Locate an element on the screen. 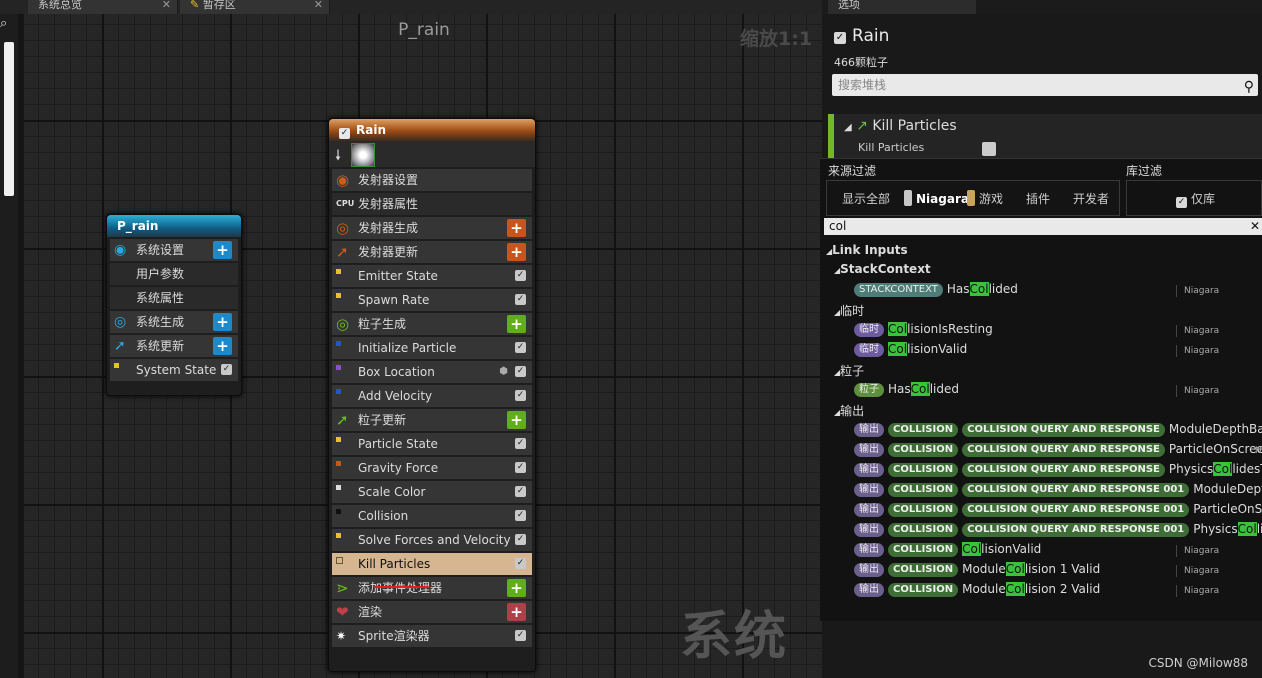 This screenshot has height=678, width=1262. filter-show-all: 显示全部 is located at coordinates (866, 198).